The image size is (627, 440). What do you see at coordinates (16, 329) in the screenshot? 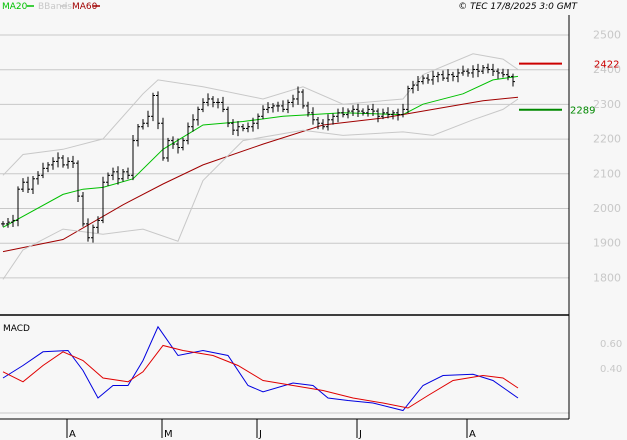
I see `macd-label: MACD` at bounding box center [16, 329].